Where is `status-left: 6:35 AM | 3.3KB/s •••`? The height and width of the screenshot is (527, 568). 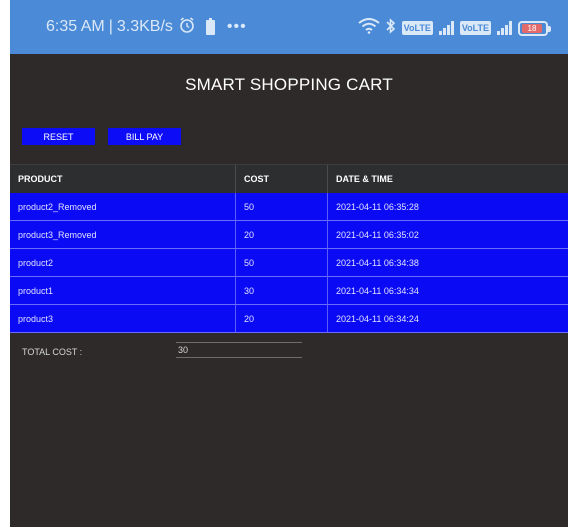 status-left: 6:35 AM | 3.3KB/s ••• is located at coordinates (146, 27).